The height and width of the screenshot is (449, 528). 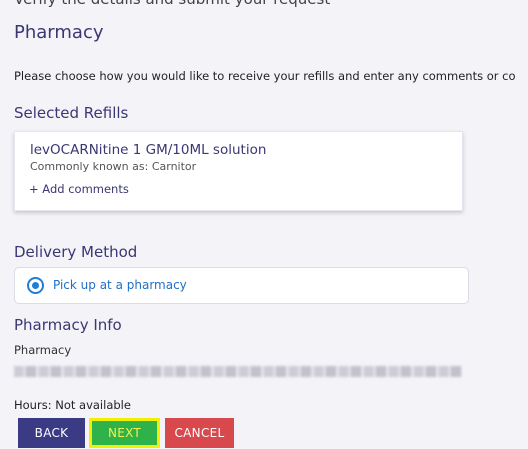 I want to click on pharmacy-info-title: Pharmacy Info, so click(x=68, y=325).